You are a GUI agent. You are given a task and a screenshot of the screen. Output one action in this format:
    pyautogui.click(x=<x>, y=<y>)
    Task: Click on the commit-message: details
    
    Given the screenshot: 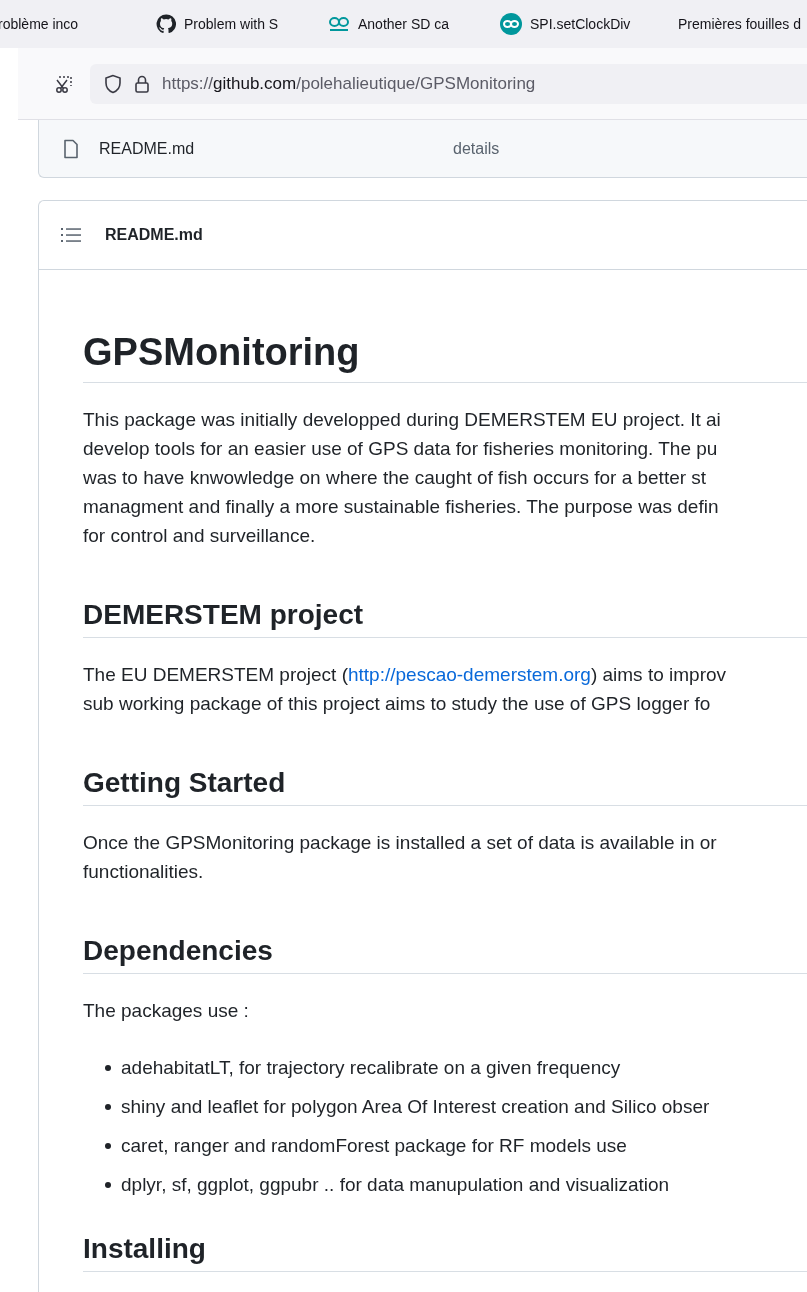 What is the action you would take?
    pyautogui.click(x=476, y=148)
    